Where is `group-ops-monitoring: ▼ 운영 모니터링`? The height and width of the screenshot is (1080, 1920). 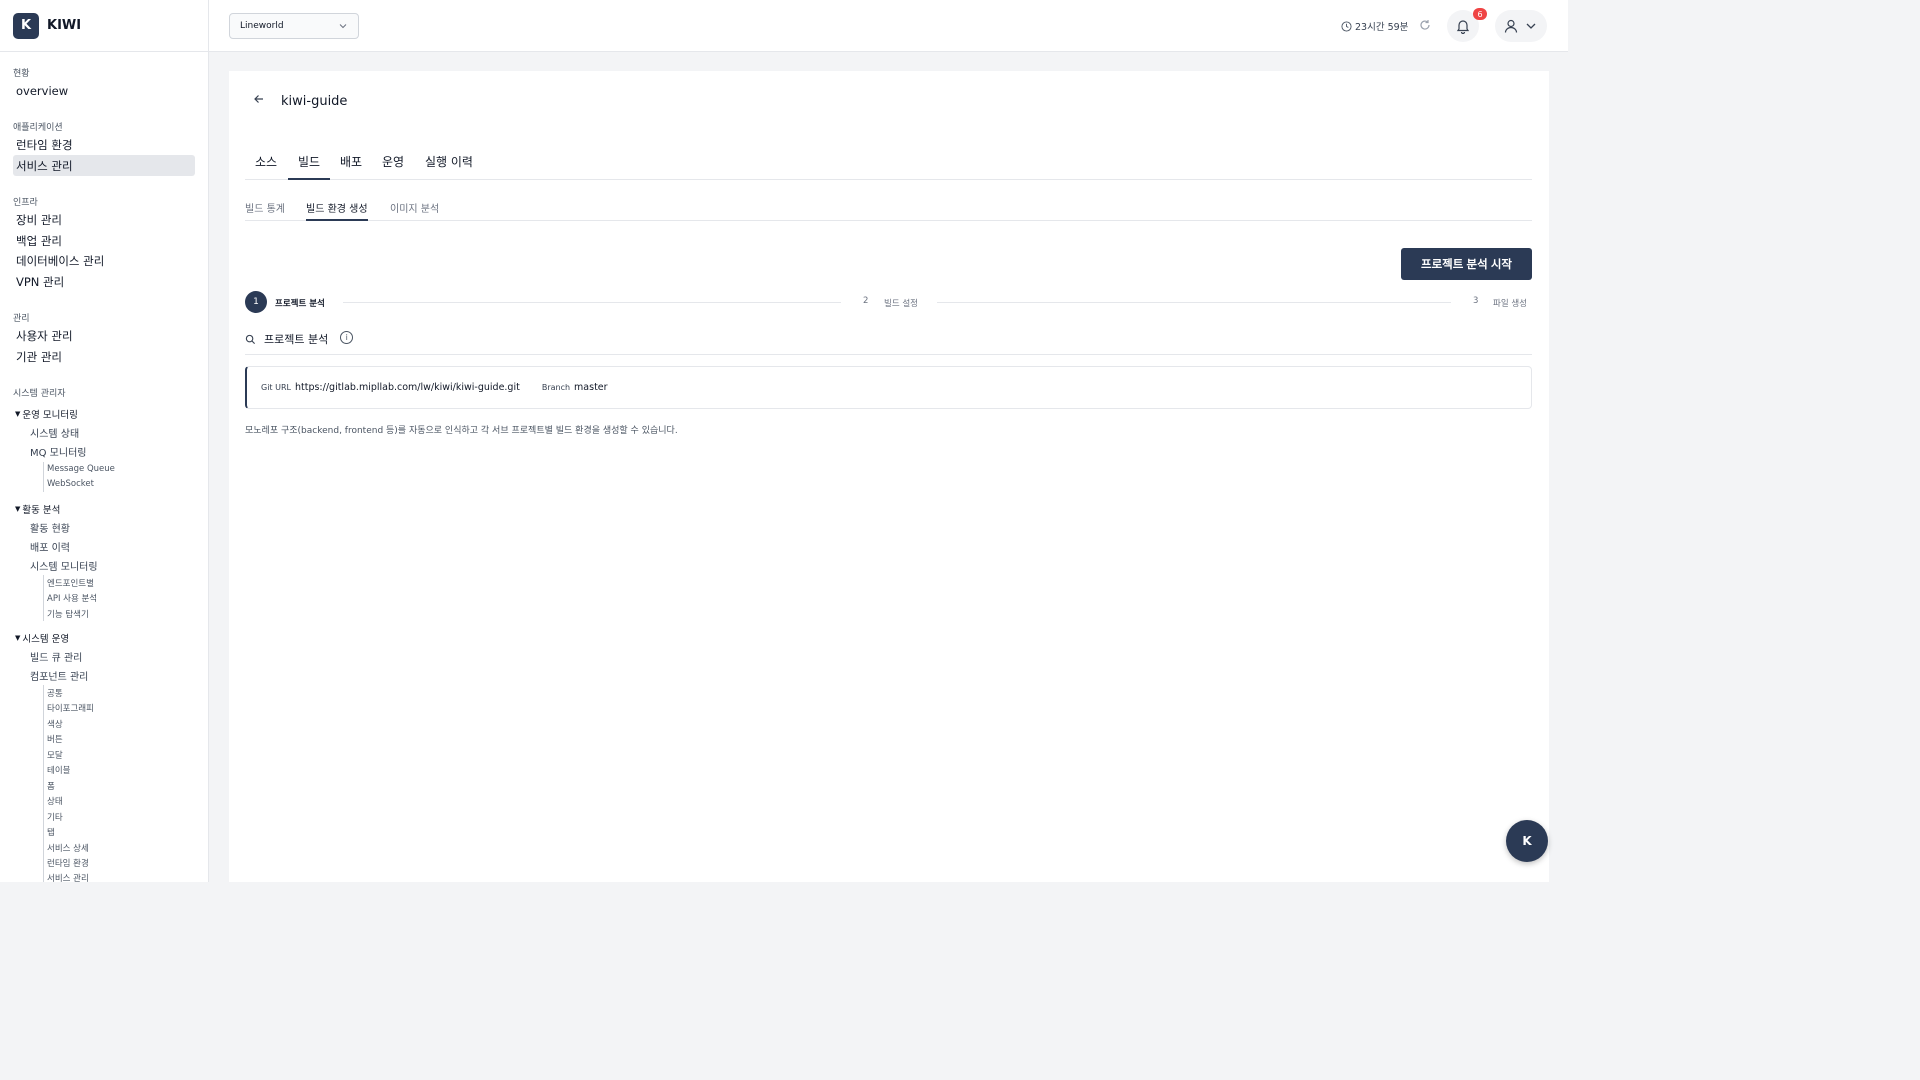 group-ops-monitoring: ▼ 운영 모니터링 is located at coordinates (46, 414).